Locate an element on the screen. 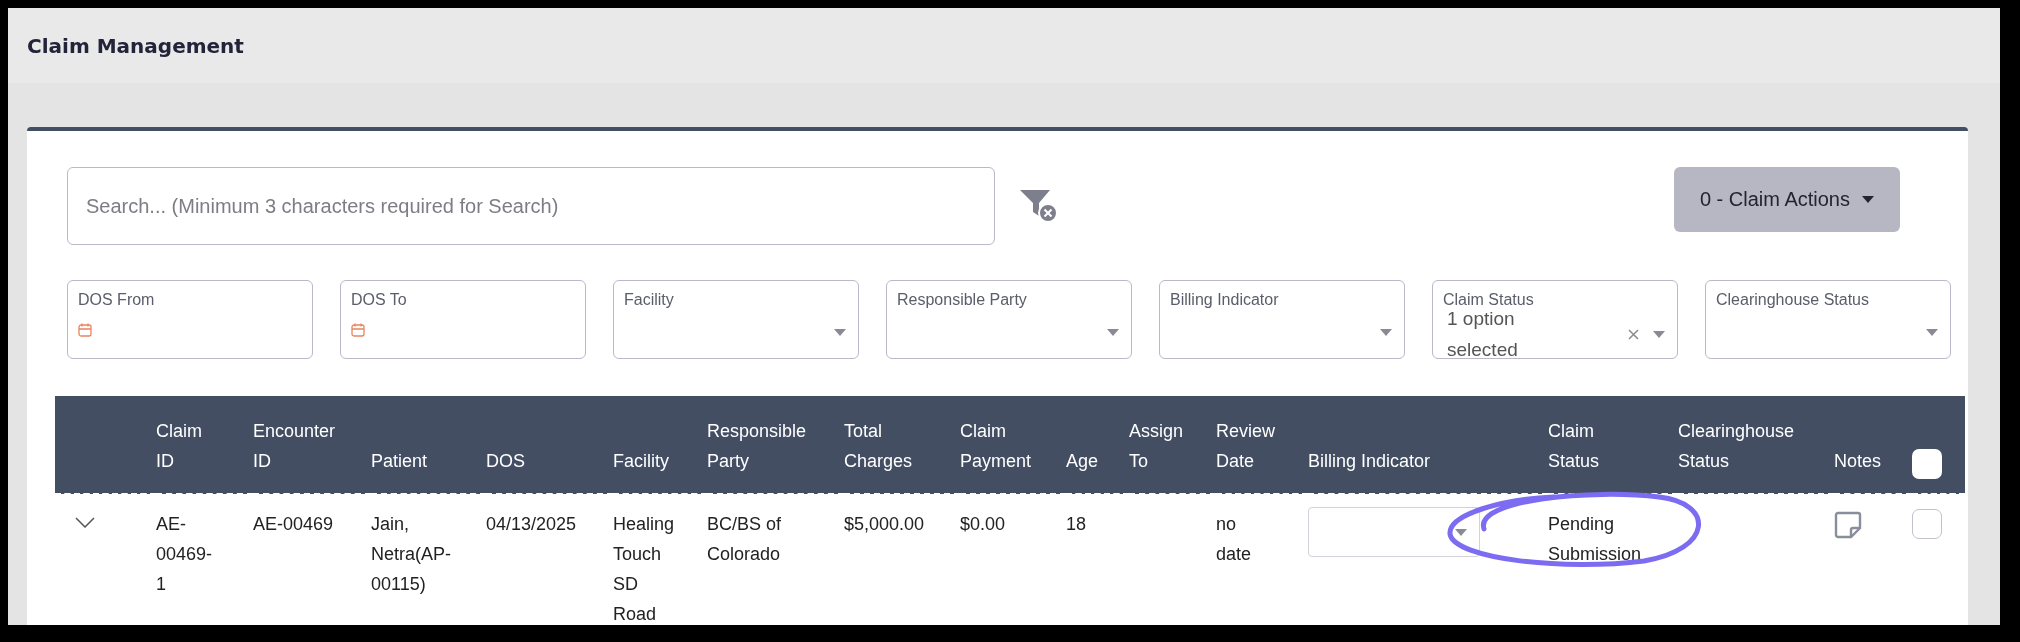 The height and width of the screenshot is (642, 2020). column-header: Facility is located at coordinates (660, 445).